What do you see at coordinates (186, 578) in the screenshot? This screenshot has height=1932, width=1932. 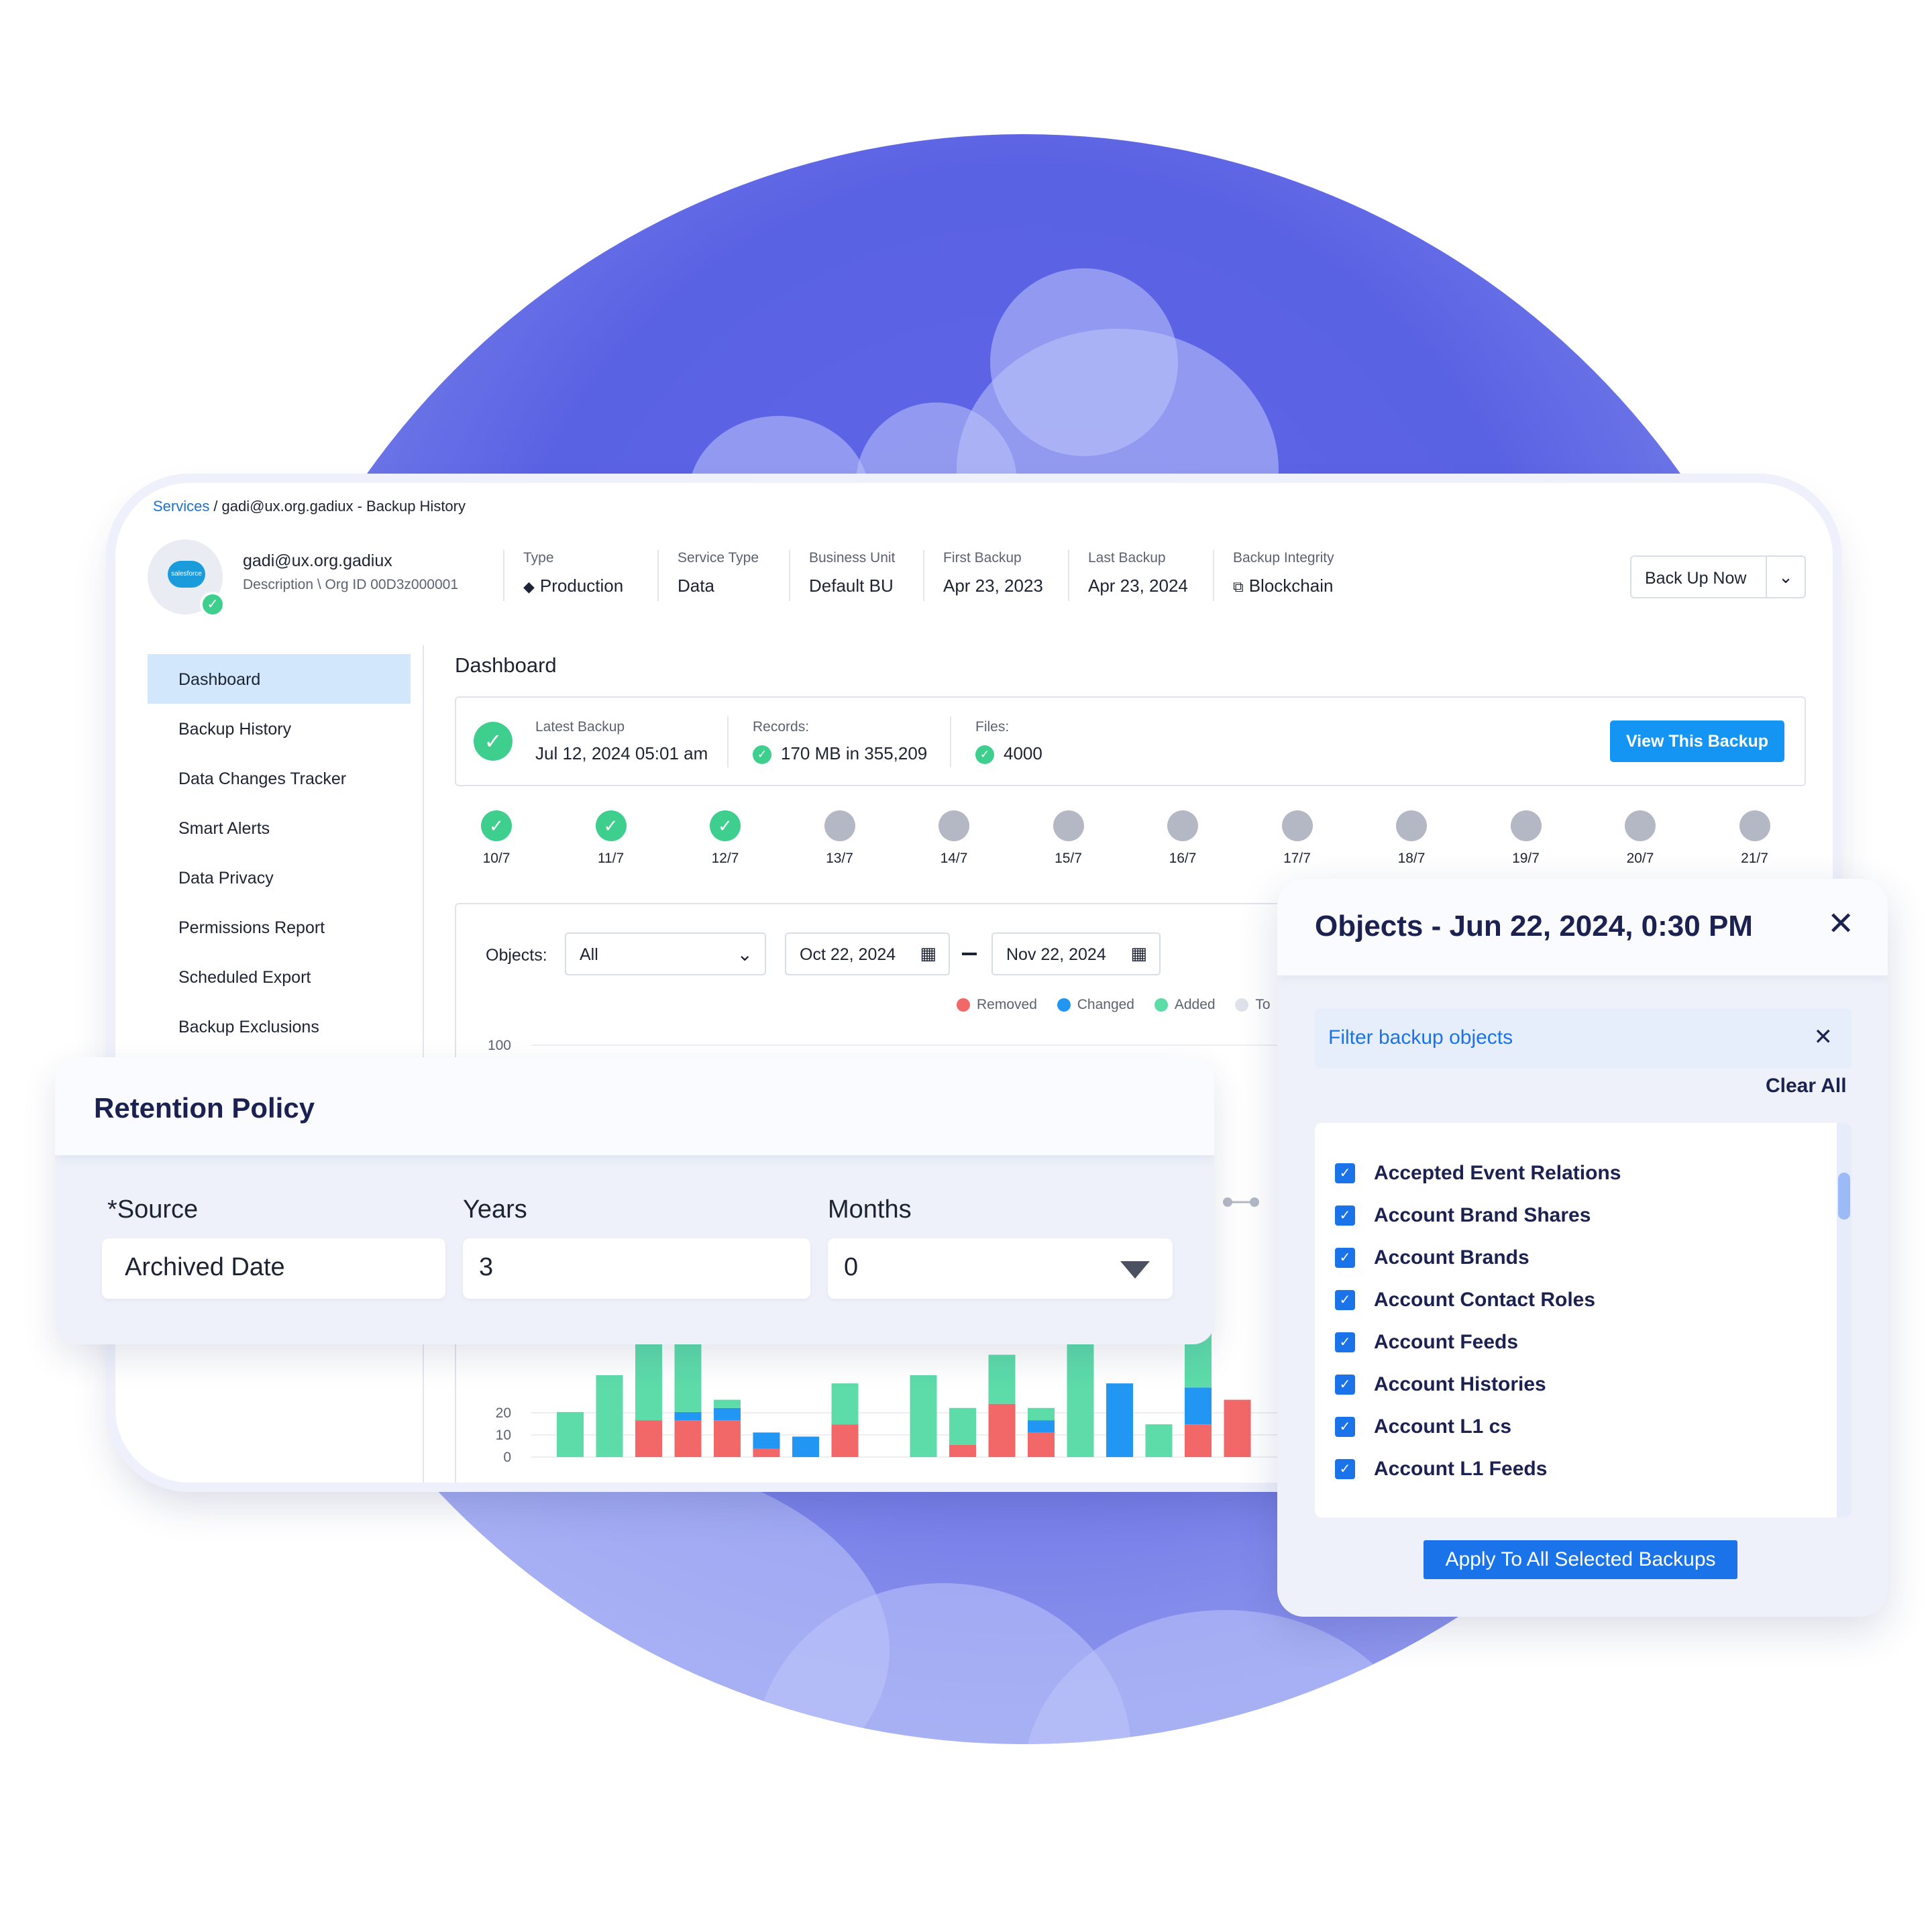 I see `org-avatar: salesforce ✓` at bounding box center [186, 578].